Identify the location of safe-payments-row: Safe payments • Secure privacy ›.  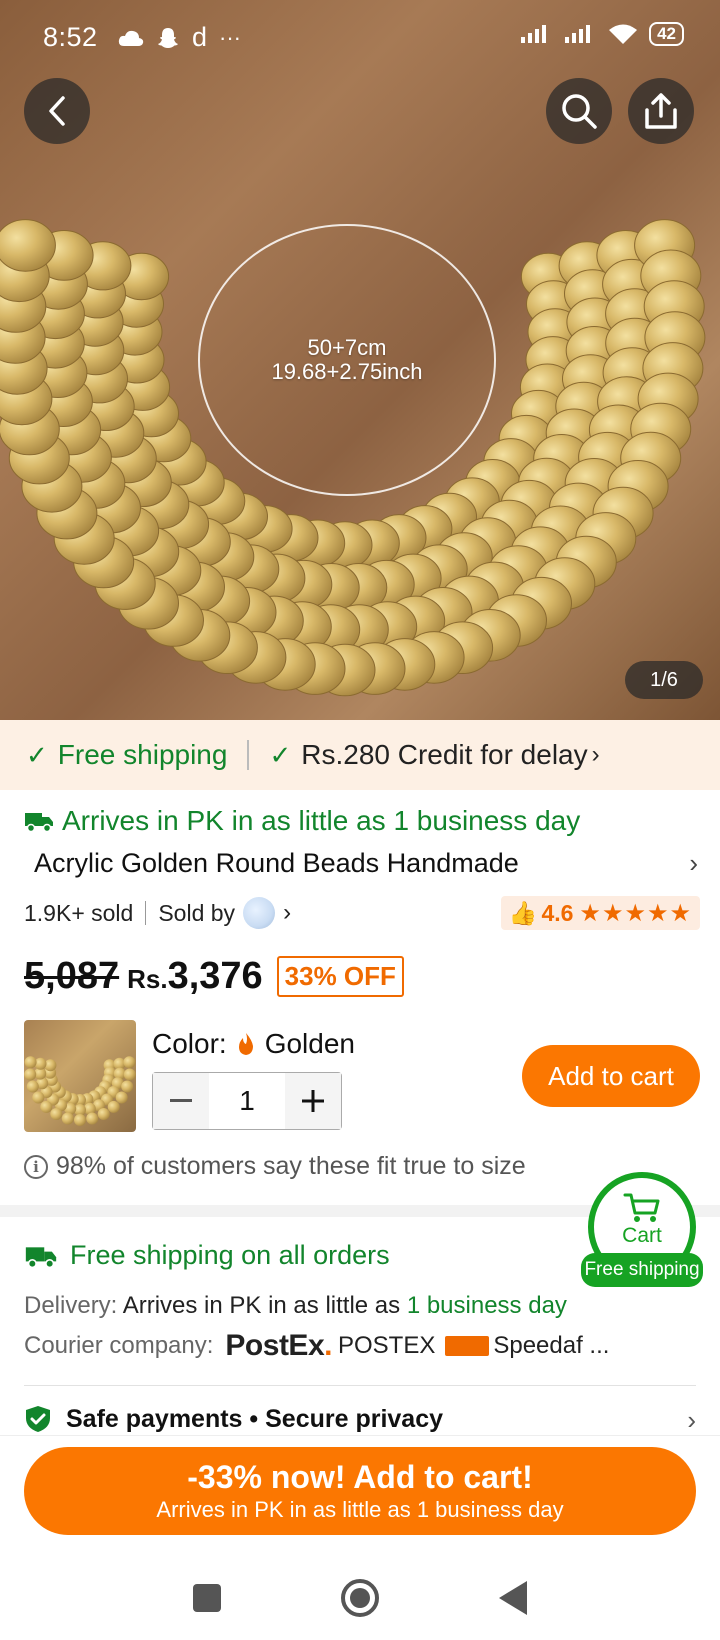
(360, 1420).